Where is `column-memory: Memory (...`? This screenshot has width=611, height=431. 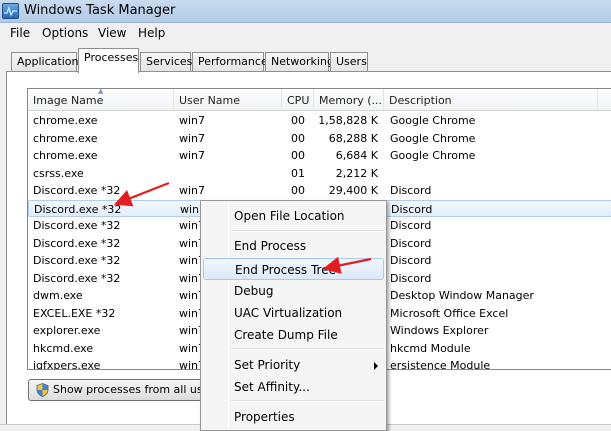
column-memory: Memory (... is located at coordinates (349, 100).